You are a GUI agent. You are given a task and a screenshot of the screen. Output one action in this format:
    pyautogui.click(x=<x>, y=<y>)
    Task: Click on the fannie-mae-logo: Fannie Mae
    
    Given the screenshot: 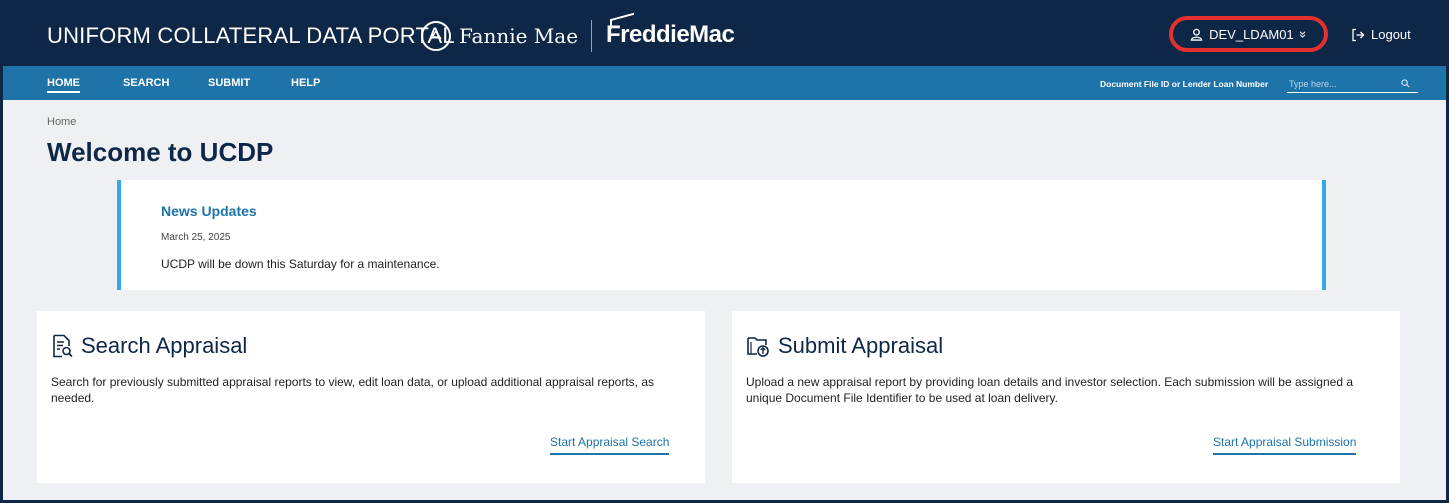 What is the action you would take?
    pyautogui.click(x=499, y=36)
    